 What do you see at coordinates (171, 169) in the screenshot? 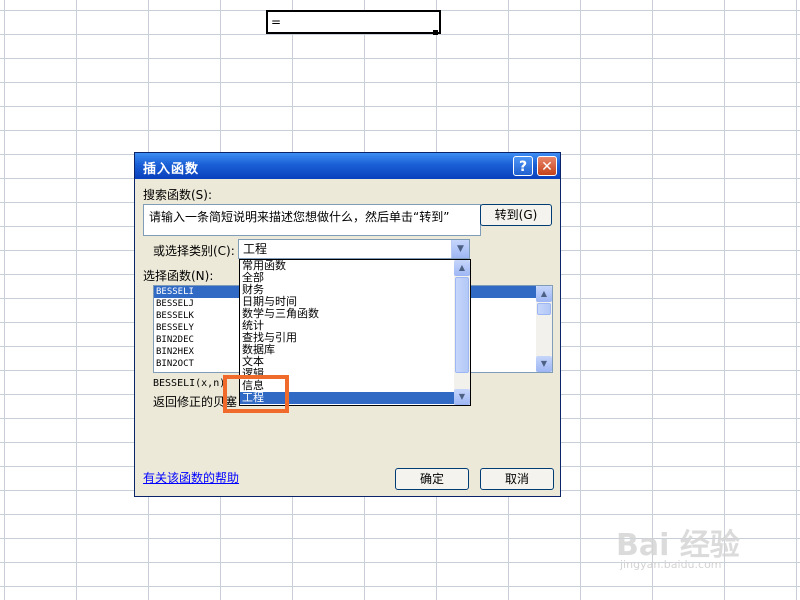
I see `dialog-title: 插入函数` at bounding box center [171, 169].